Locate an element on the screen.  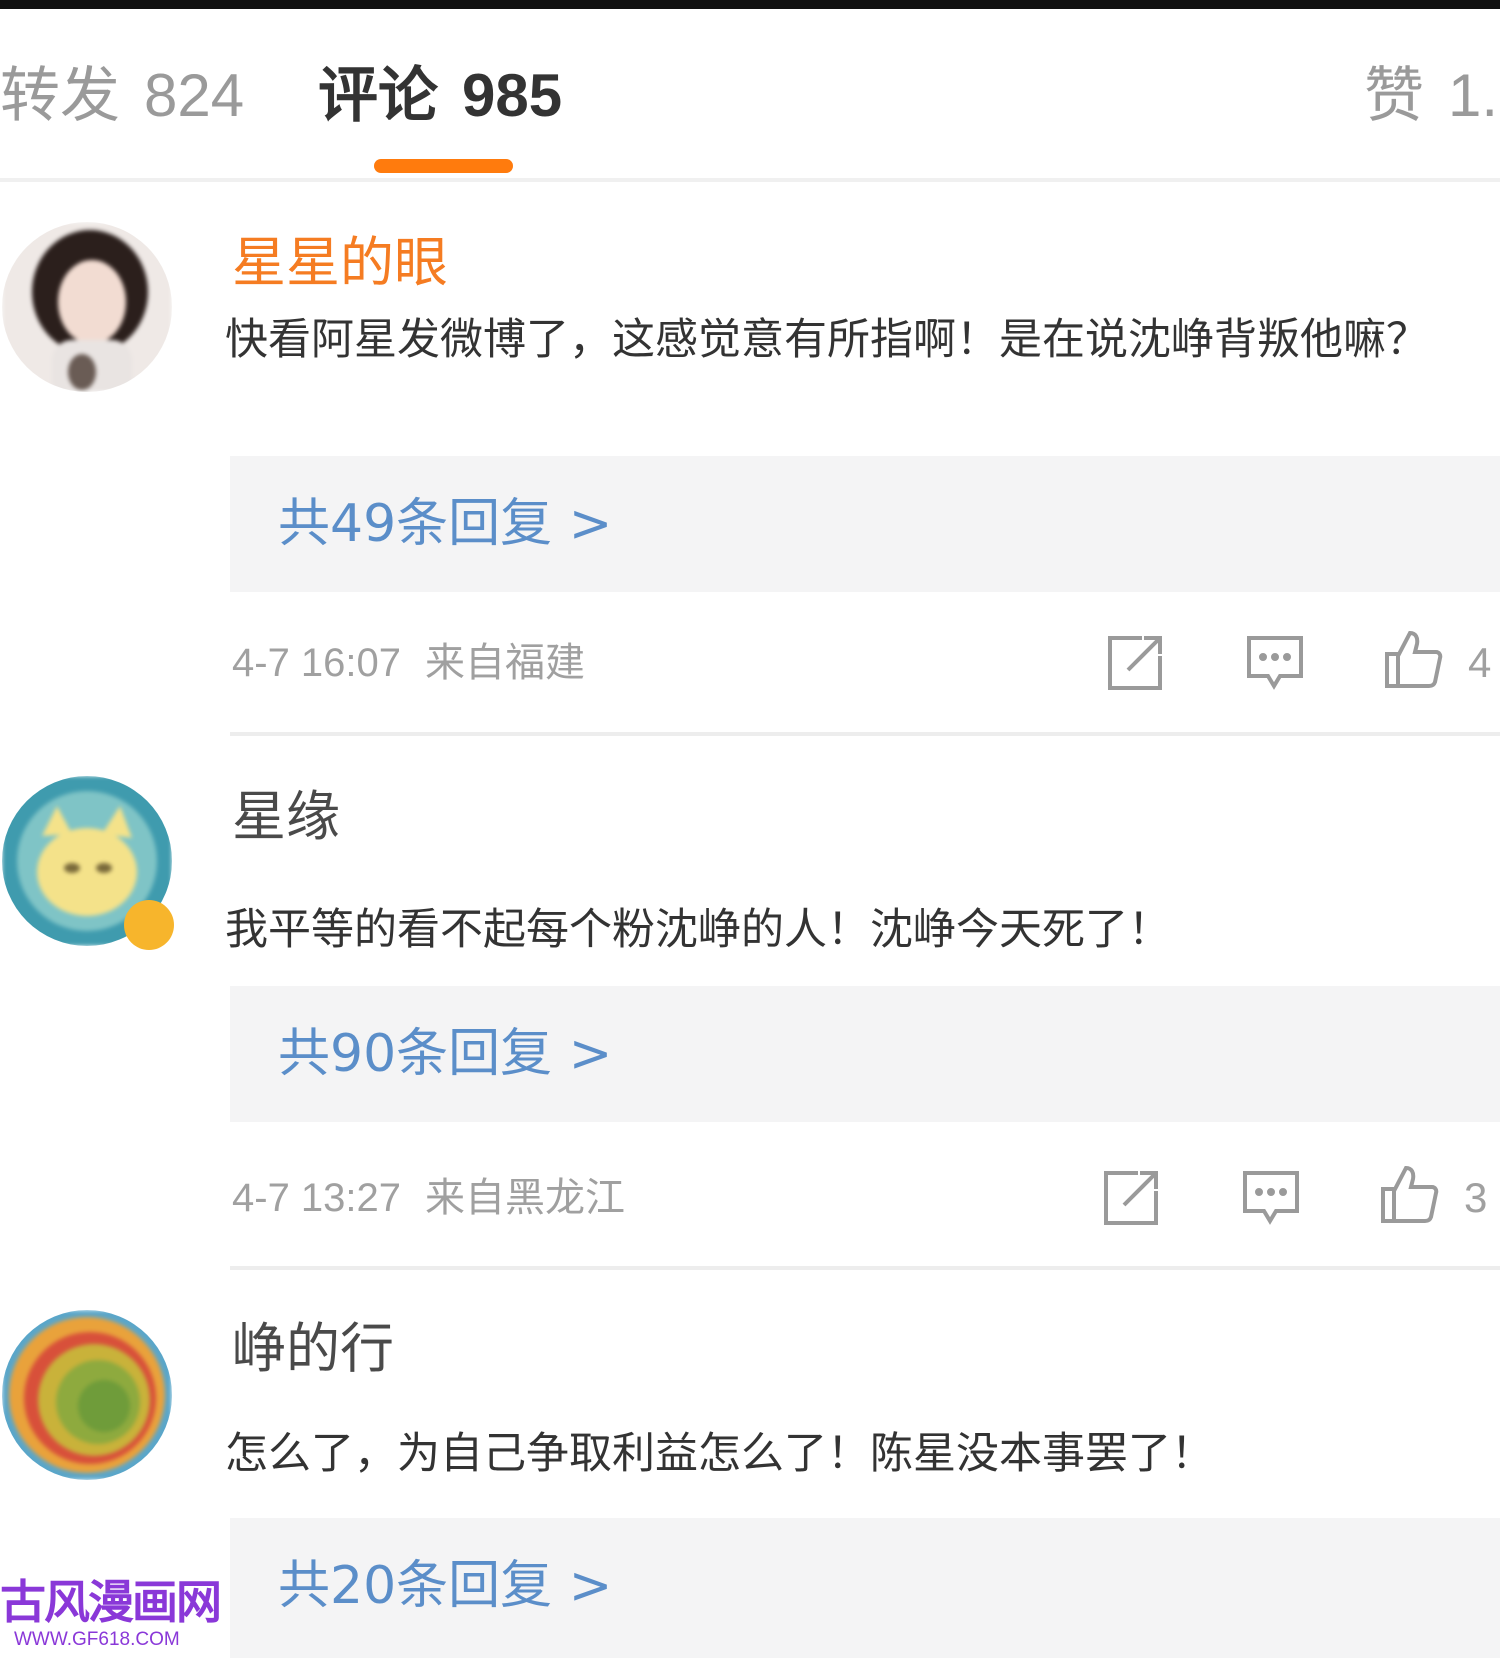
comment-username: 星缘 is located at coordinates (286, 817).